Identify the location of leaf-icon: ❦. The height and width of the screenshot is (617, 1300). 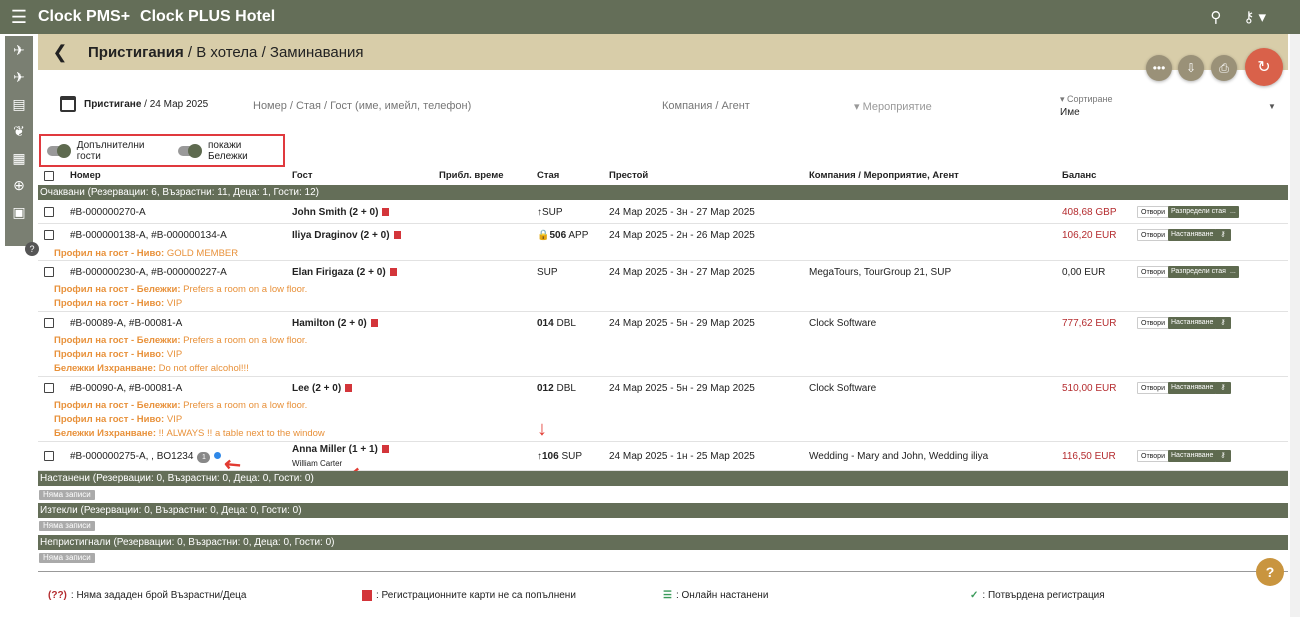
(19, 131).